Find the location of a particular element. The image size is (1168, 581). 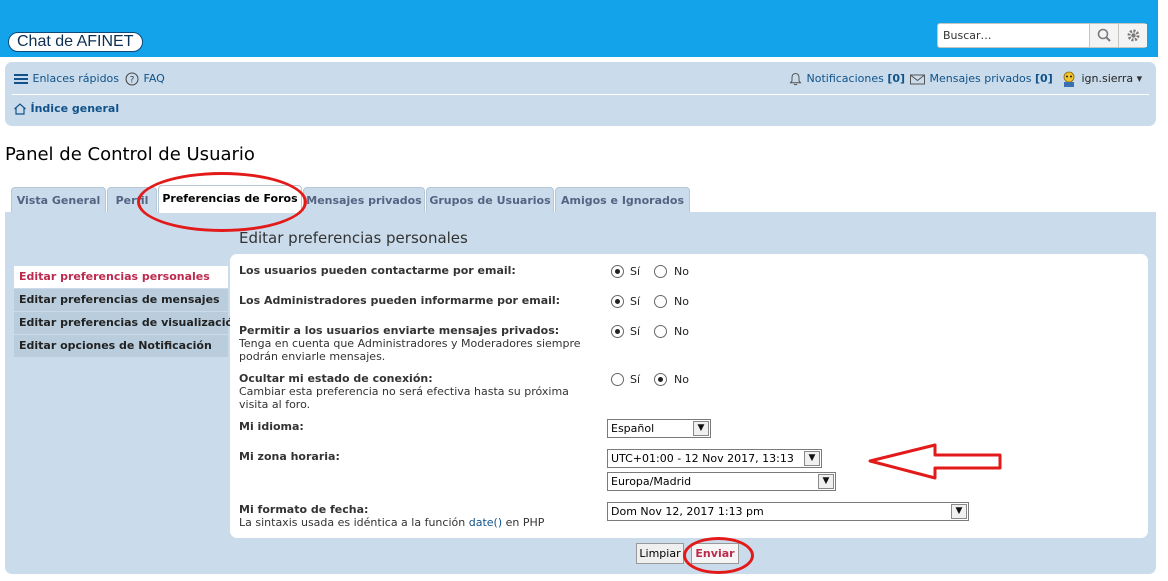

date-function-link: date() is located at coordinates (485, 522).